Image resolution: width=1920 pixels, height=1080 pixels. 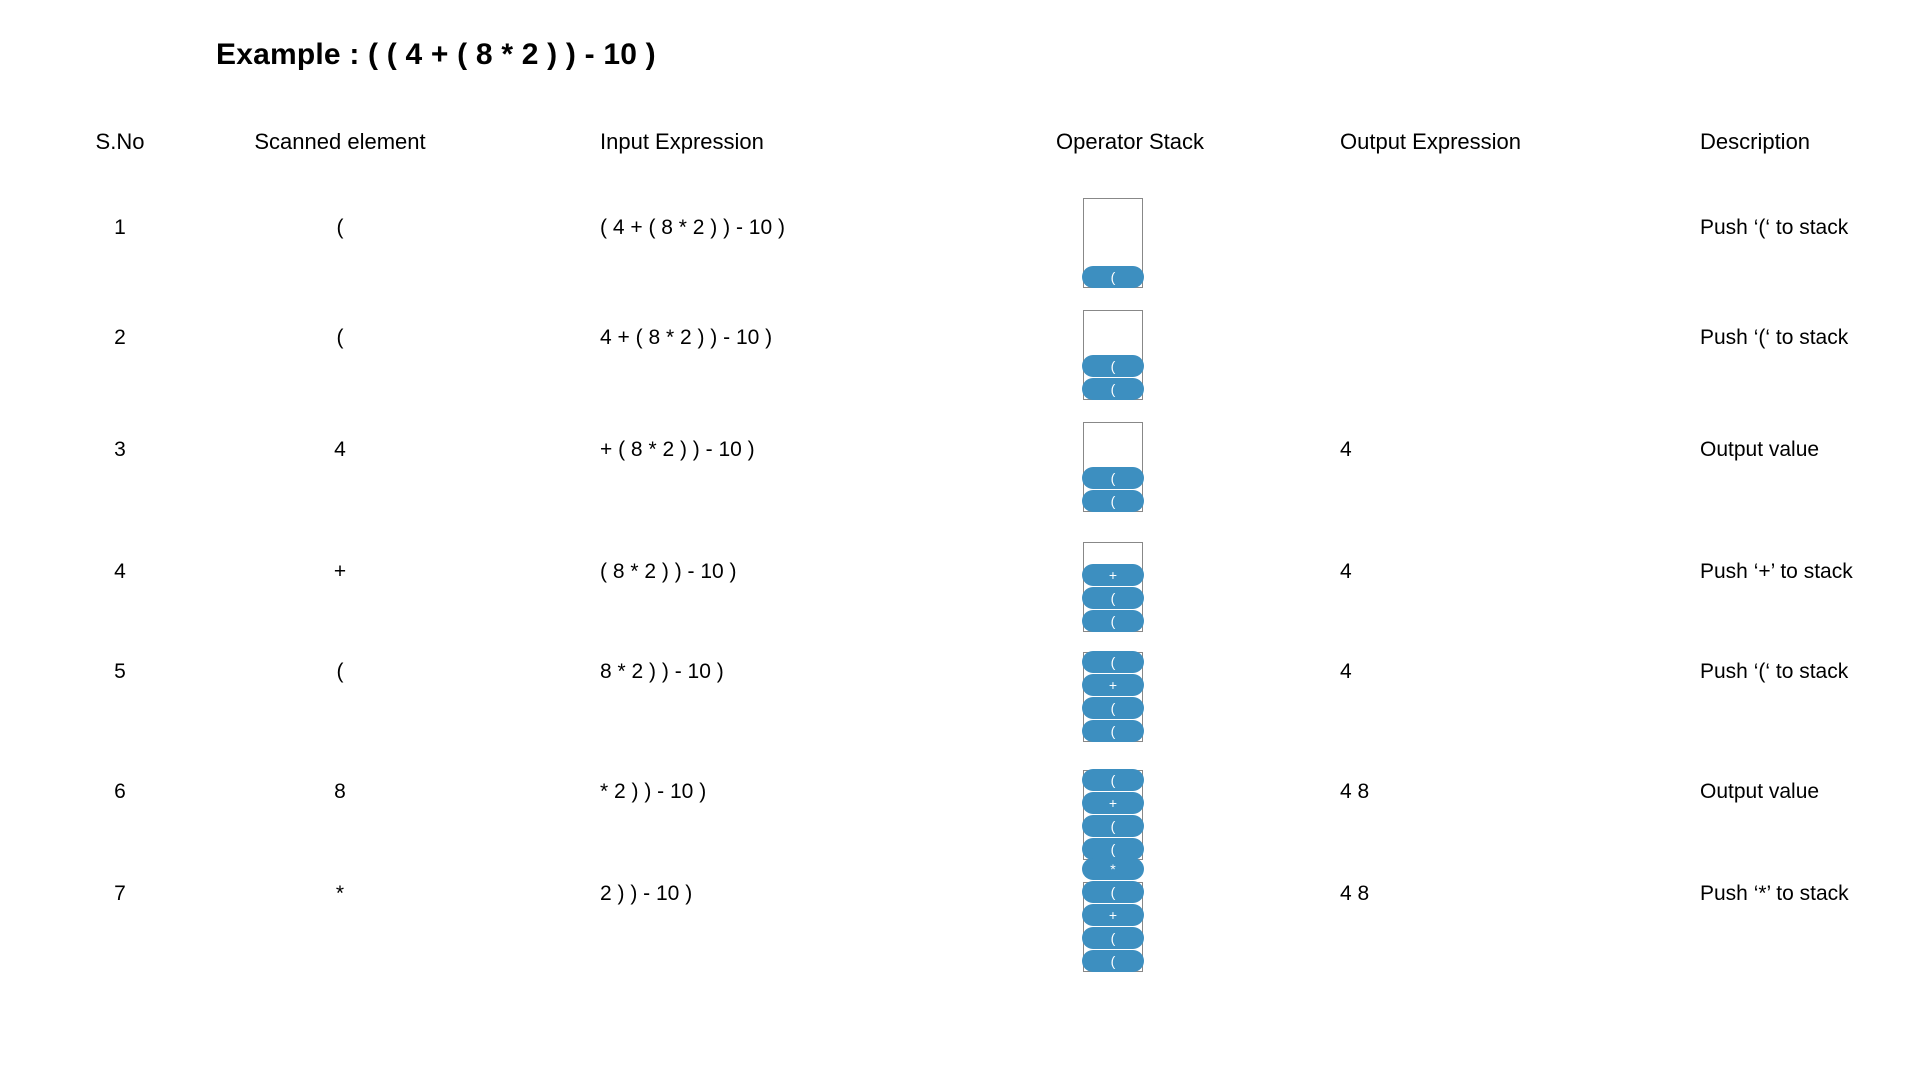 I want to click on cell-scanned: 4, so click(x=340, y=449).